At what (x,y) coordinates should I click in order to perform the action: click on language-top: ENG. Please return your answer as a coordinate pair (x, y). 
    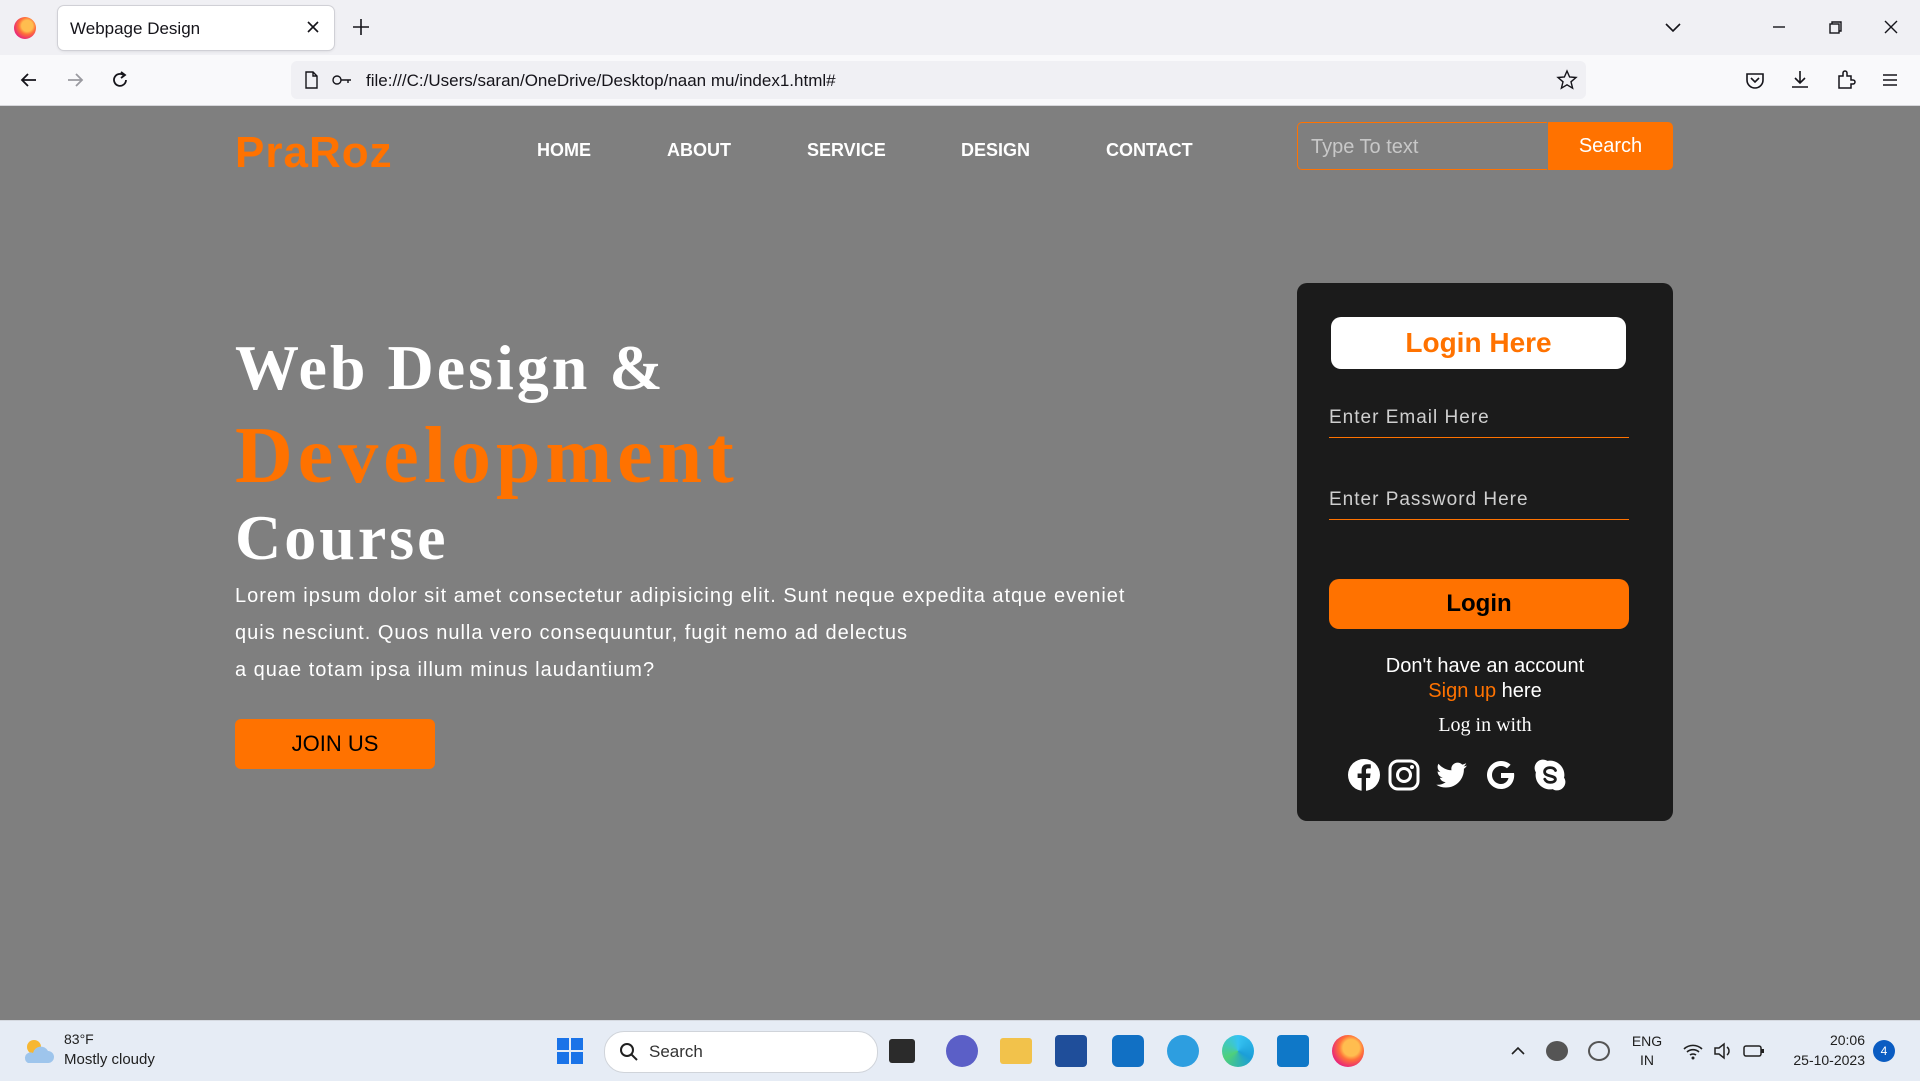
    Looking at the image, I should click on (1647, 1041).